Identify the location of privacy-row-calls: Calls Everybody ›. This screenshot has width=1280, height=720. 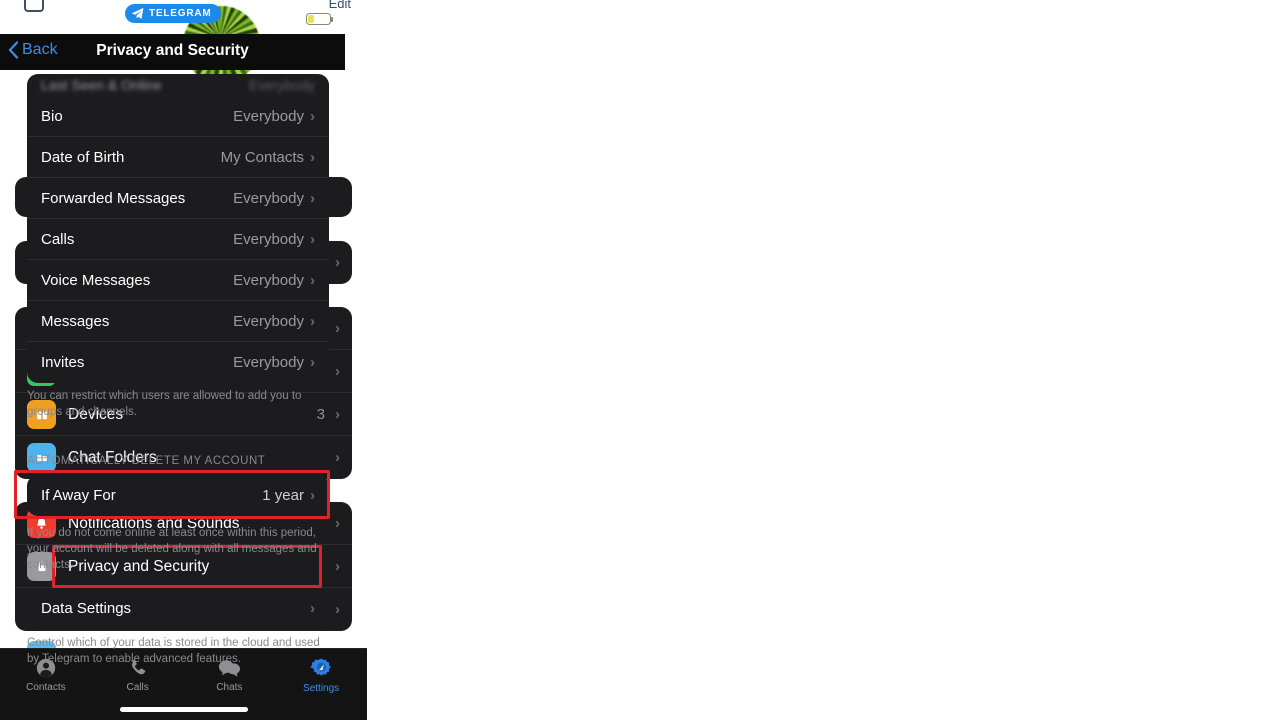
(178, 239).